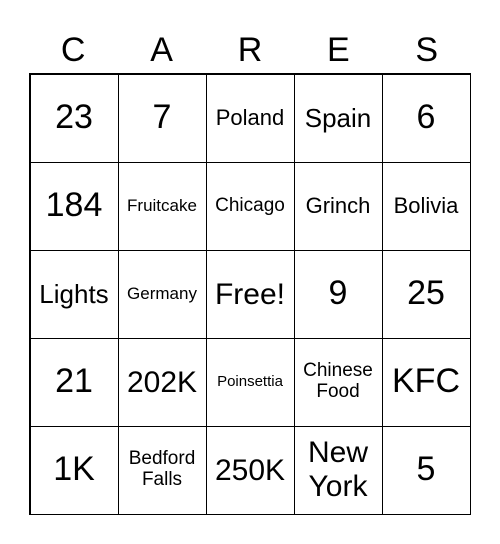  What do you see at coordinates (74, 470) in the screenshot?
I see `bingo-cell: 1K` at bounding box center [74, 470].